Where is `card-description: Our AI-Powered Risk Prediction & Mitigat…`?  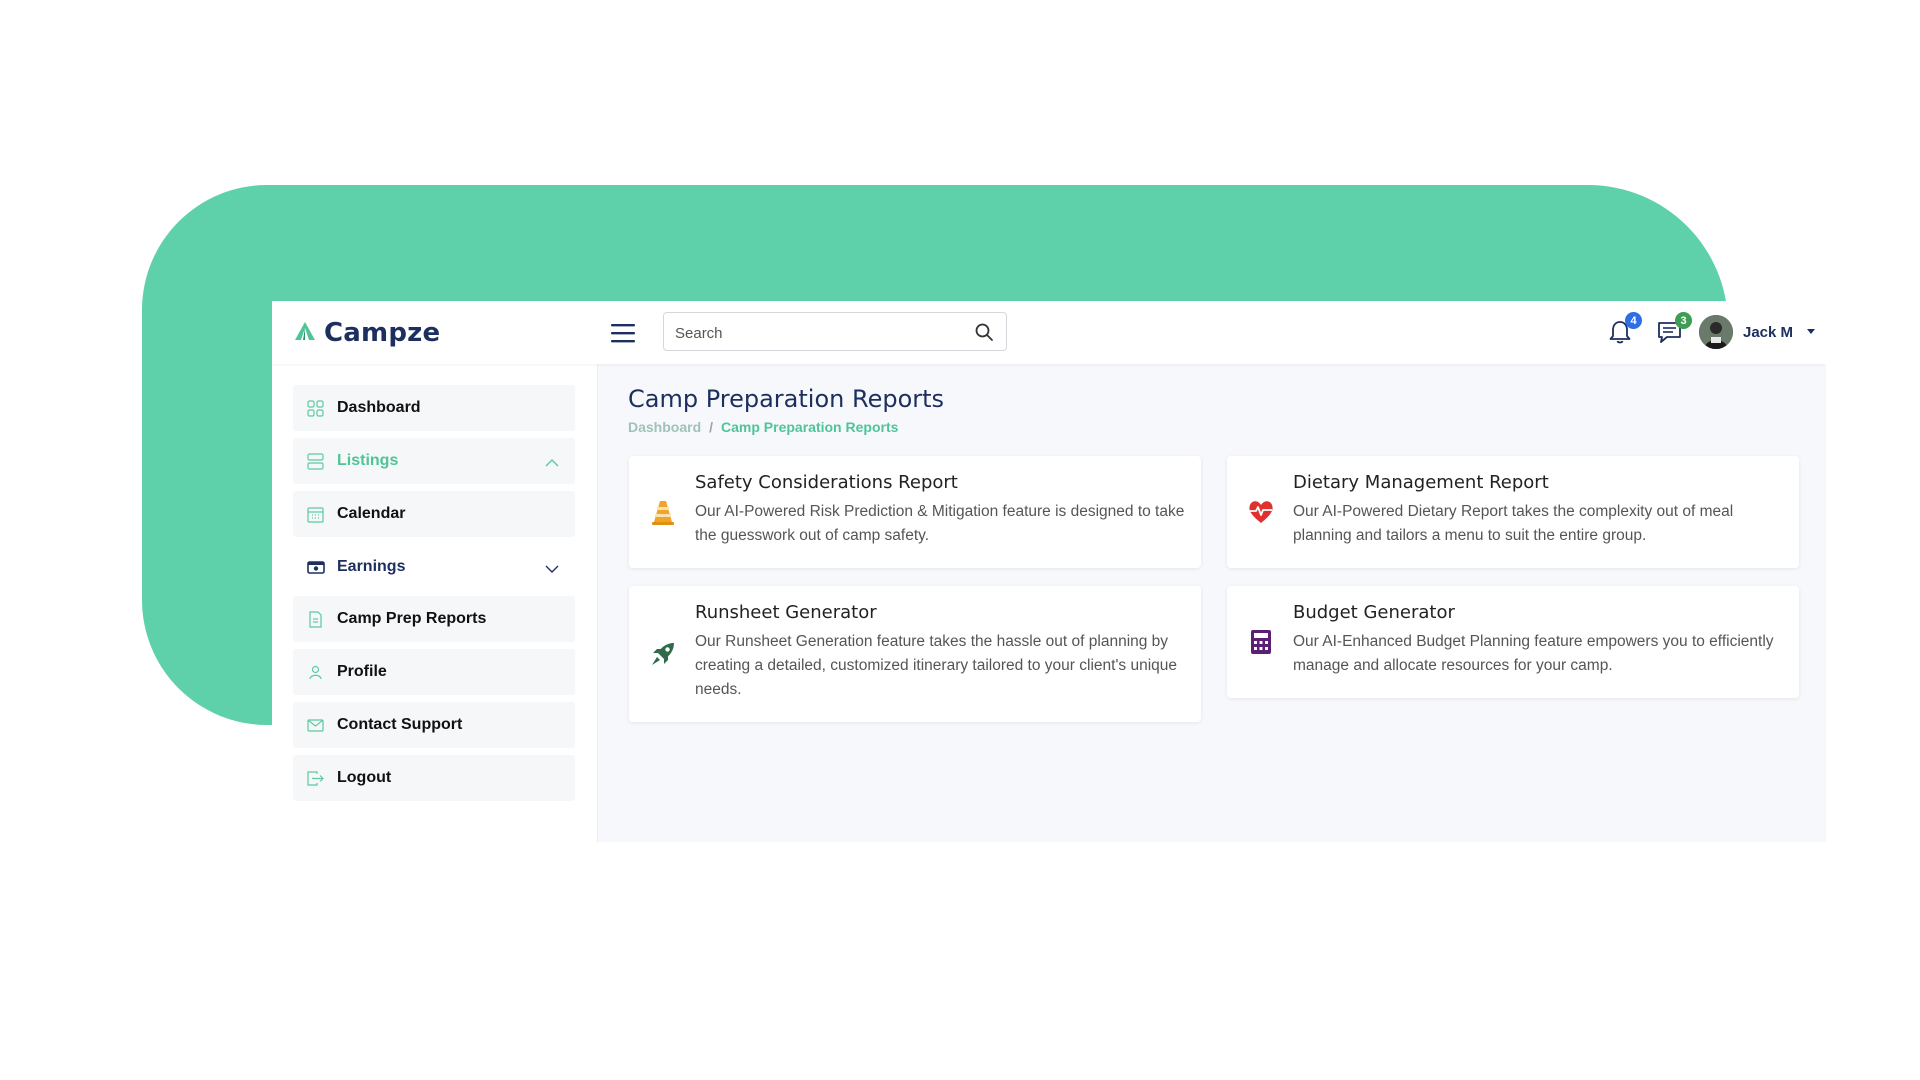
card-description: Our AI-Powered Risk Prediction & Mitigat… is located at coordinates (940, 523).